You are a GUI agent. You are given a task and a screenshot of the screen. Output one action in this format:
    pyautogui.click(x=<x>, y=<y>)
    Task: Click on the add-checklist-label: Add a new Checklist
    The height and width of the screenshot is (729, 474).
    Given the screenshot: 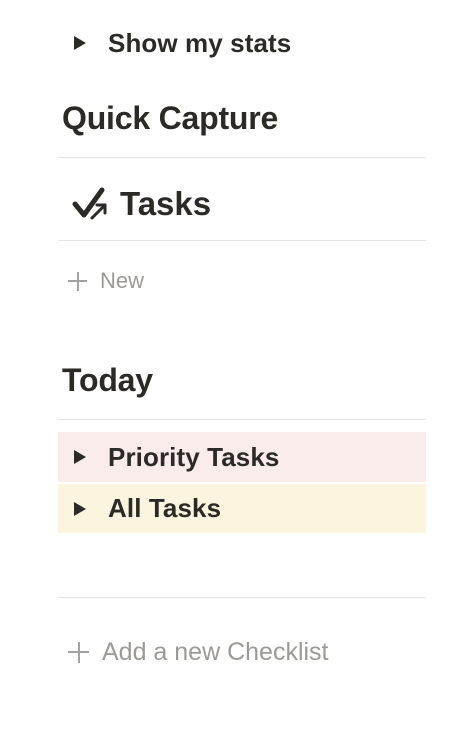 What is the action you would take?
    pyautogui.click(x=215, y=651)
    